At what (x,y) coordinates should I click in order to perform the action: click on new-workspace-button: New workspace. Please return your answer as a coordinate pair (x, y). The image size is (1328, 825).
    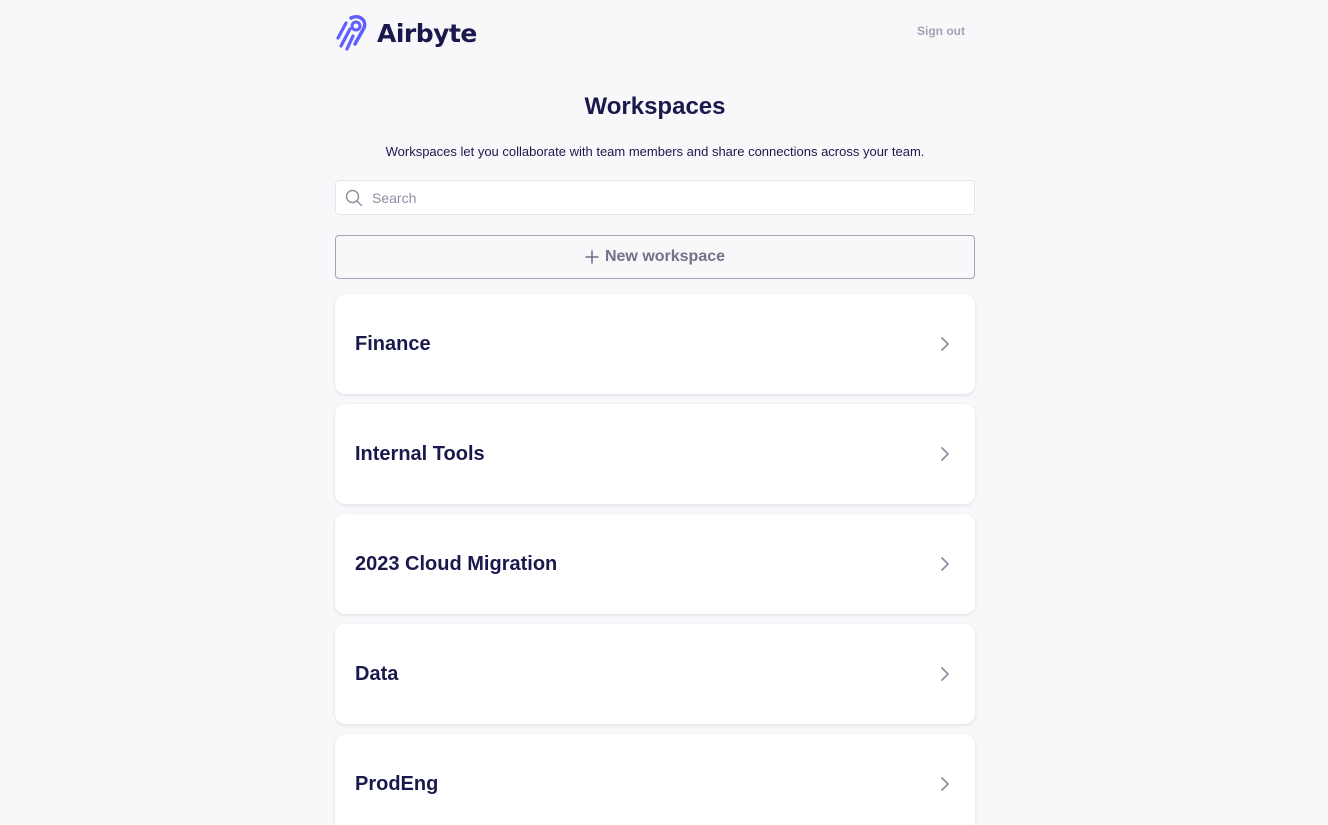
    Looking at the image, I should click on (655, 257).